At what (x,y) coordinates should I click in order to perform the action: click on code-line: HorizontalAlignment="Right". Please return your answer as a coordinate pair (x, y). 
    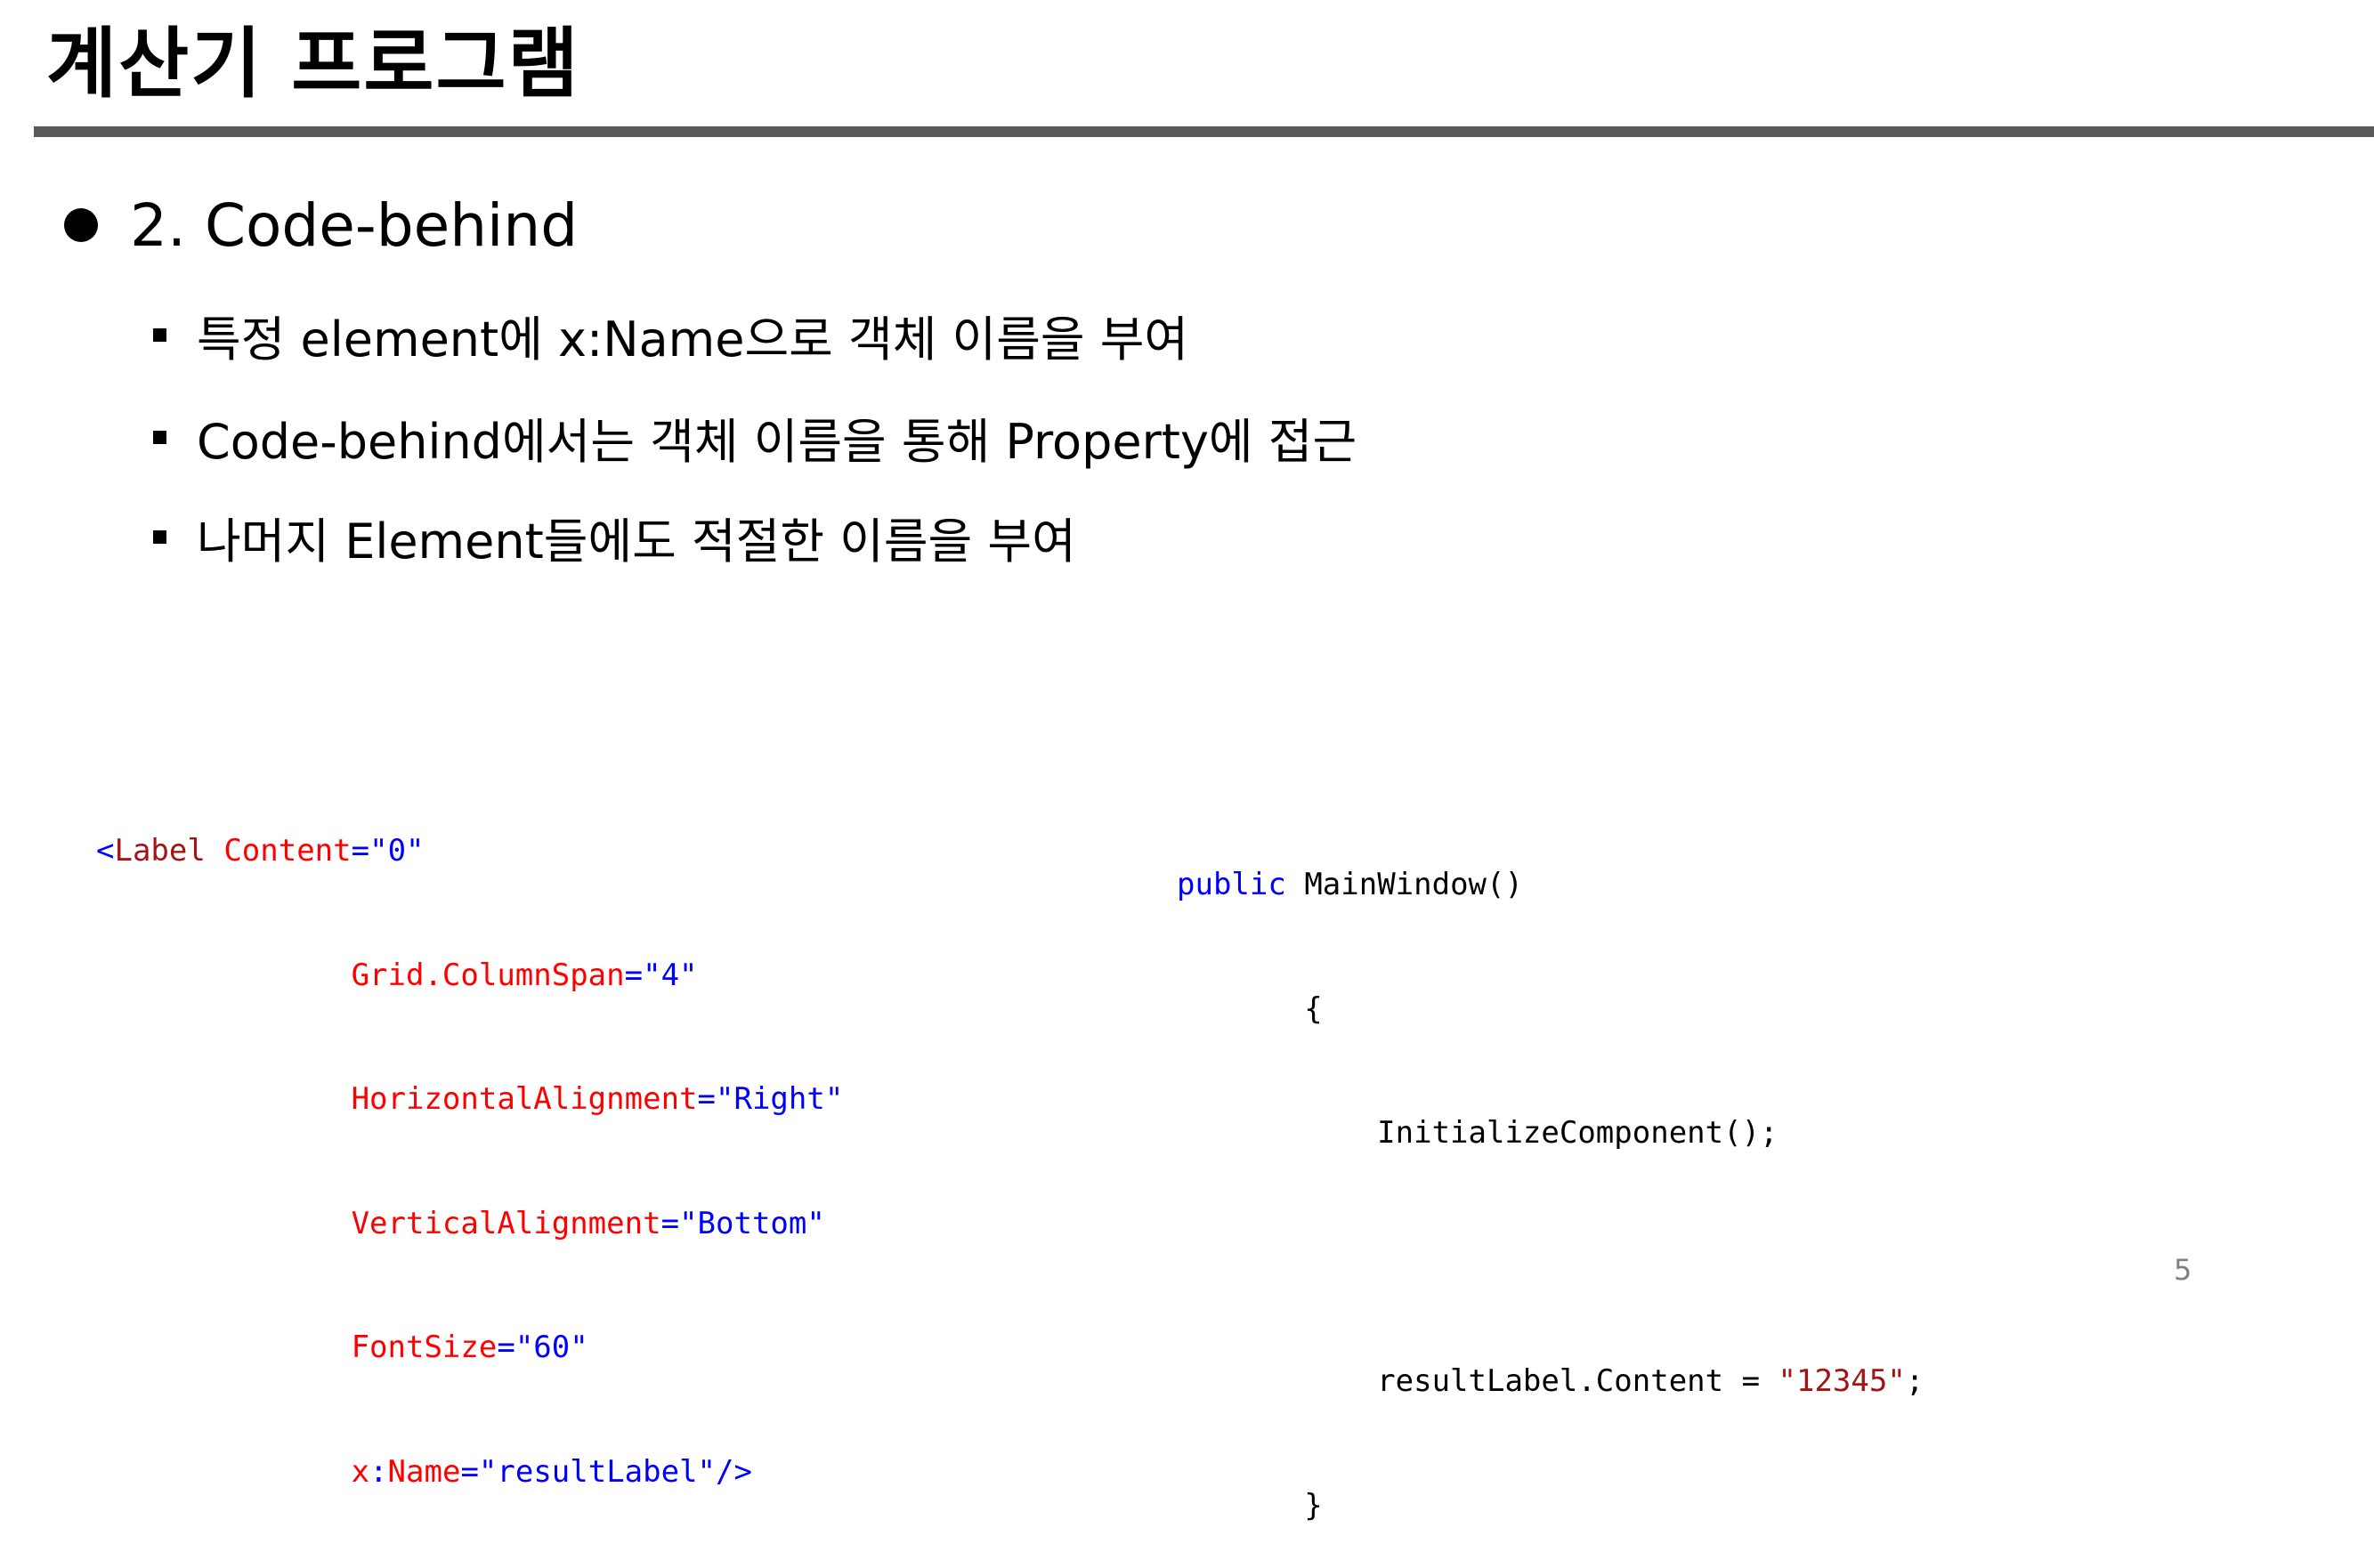
    Looking at the image, I should click on (470, 1099).